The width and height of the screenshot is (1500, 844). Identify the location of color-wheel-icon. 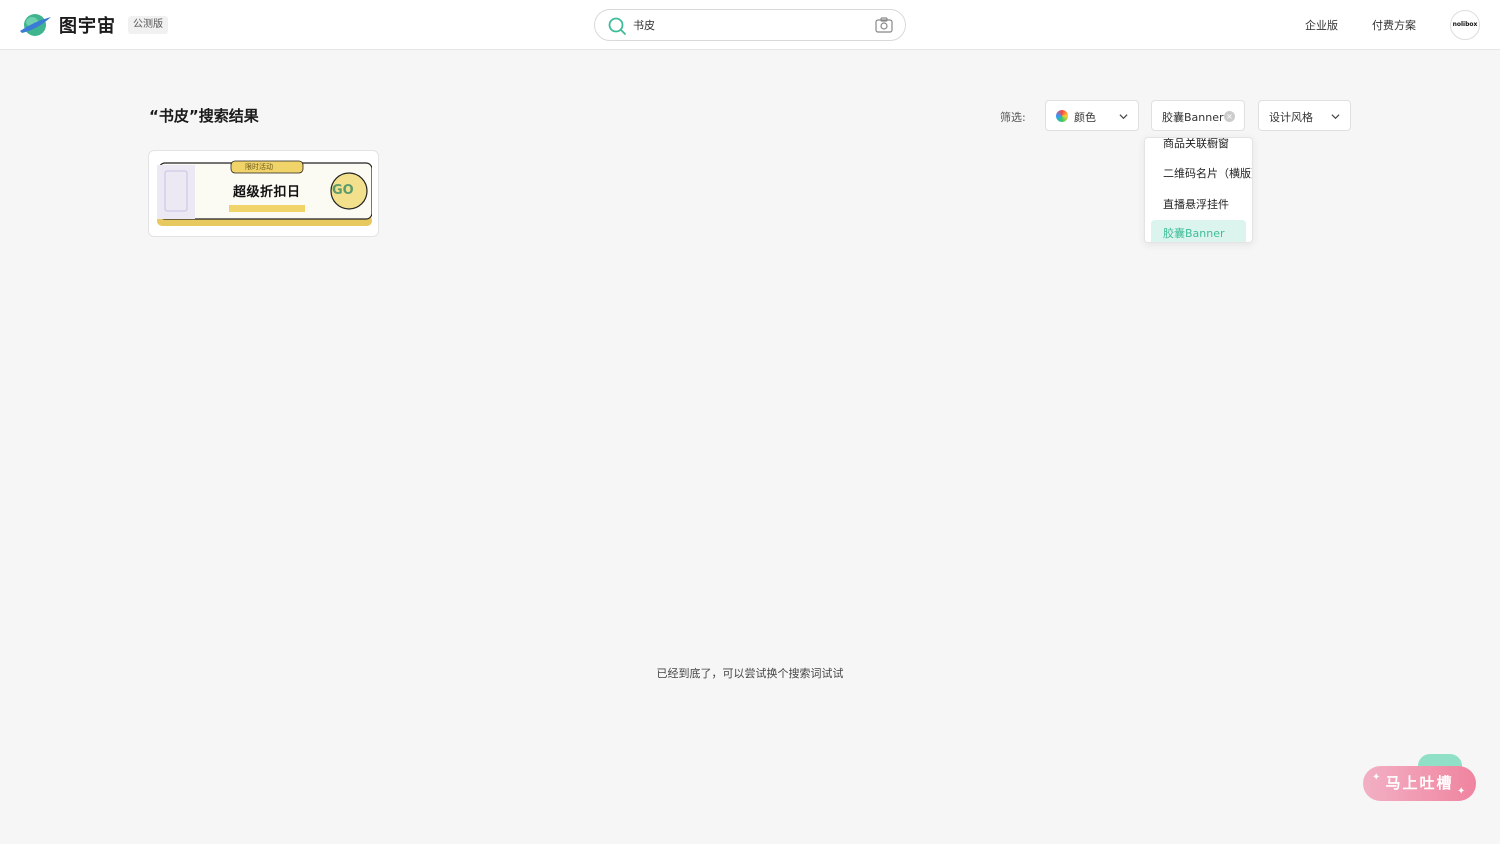
(1062, 116).